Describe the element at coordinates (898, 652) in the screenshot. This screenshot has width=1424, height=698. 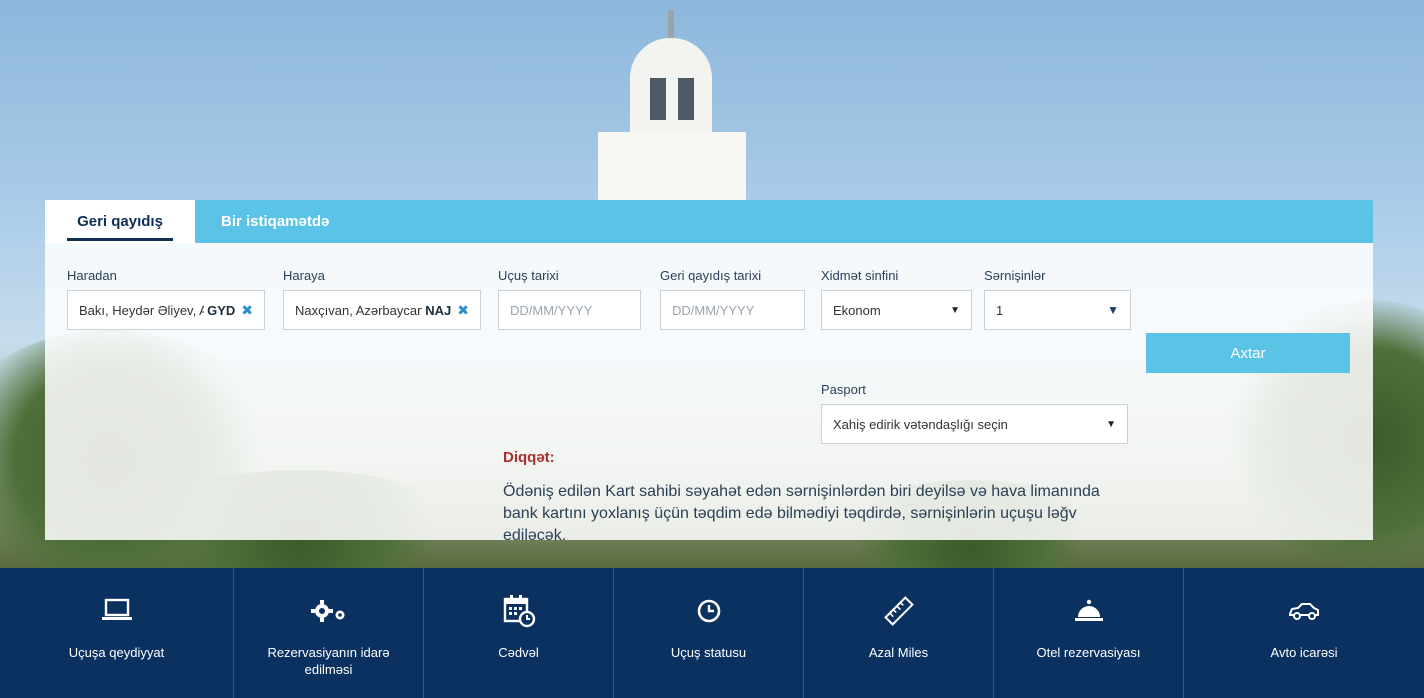
I see `nav-label: Azal Miles` at that location.